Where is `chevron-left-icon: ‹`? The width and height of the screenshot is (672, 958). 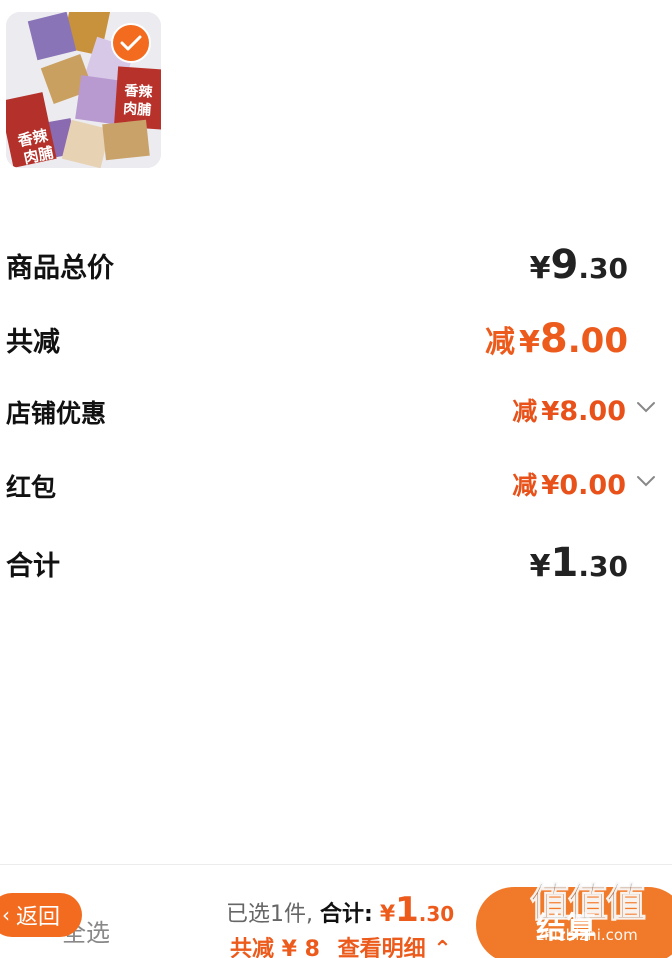 chevron-left-icon: ‹ is located at coordinates (6, 915).